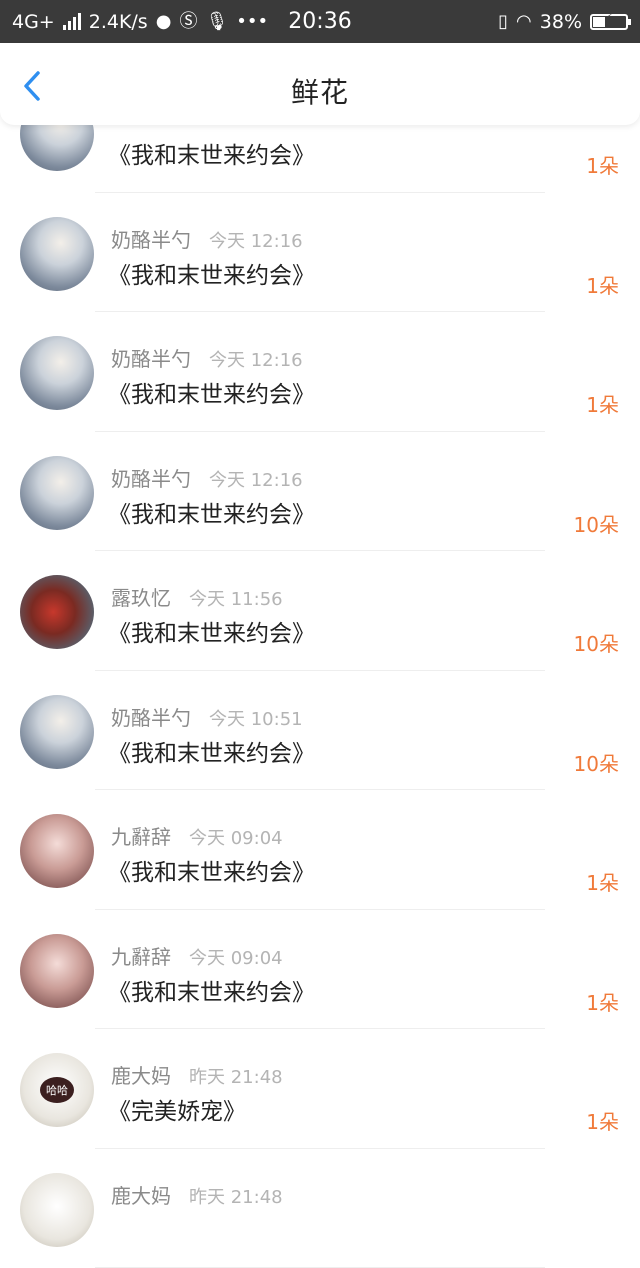 The image size is (640, 1268). Describe the element at coordinates (236, 1076) in the screenshot. I see `timestamp: 昨天 21:48` at that location.